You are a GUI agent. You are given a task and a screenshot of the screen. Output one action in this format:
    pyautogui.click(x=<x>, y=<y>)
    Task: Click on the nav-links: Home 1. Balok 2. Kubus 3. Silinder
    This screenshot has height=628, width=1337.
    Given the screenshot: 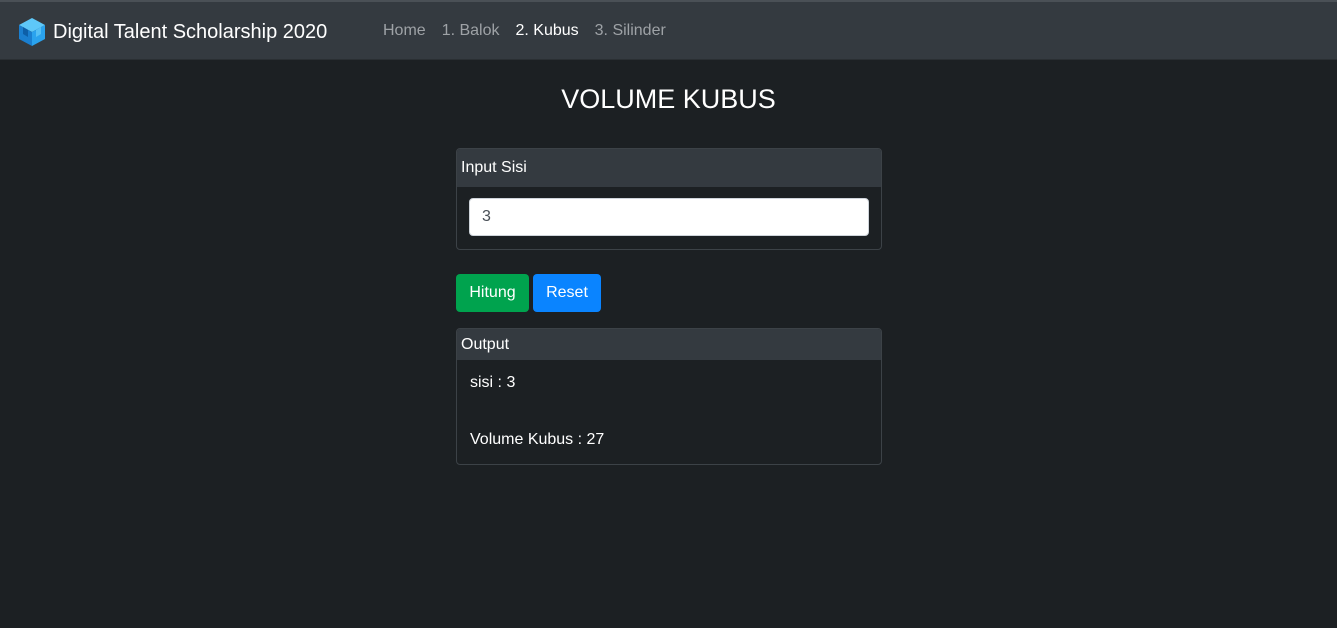 What is the action you would take?
    pyautogui.click(x=532, y=31)
    